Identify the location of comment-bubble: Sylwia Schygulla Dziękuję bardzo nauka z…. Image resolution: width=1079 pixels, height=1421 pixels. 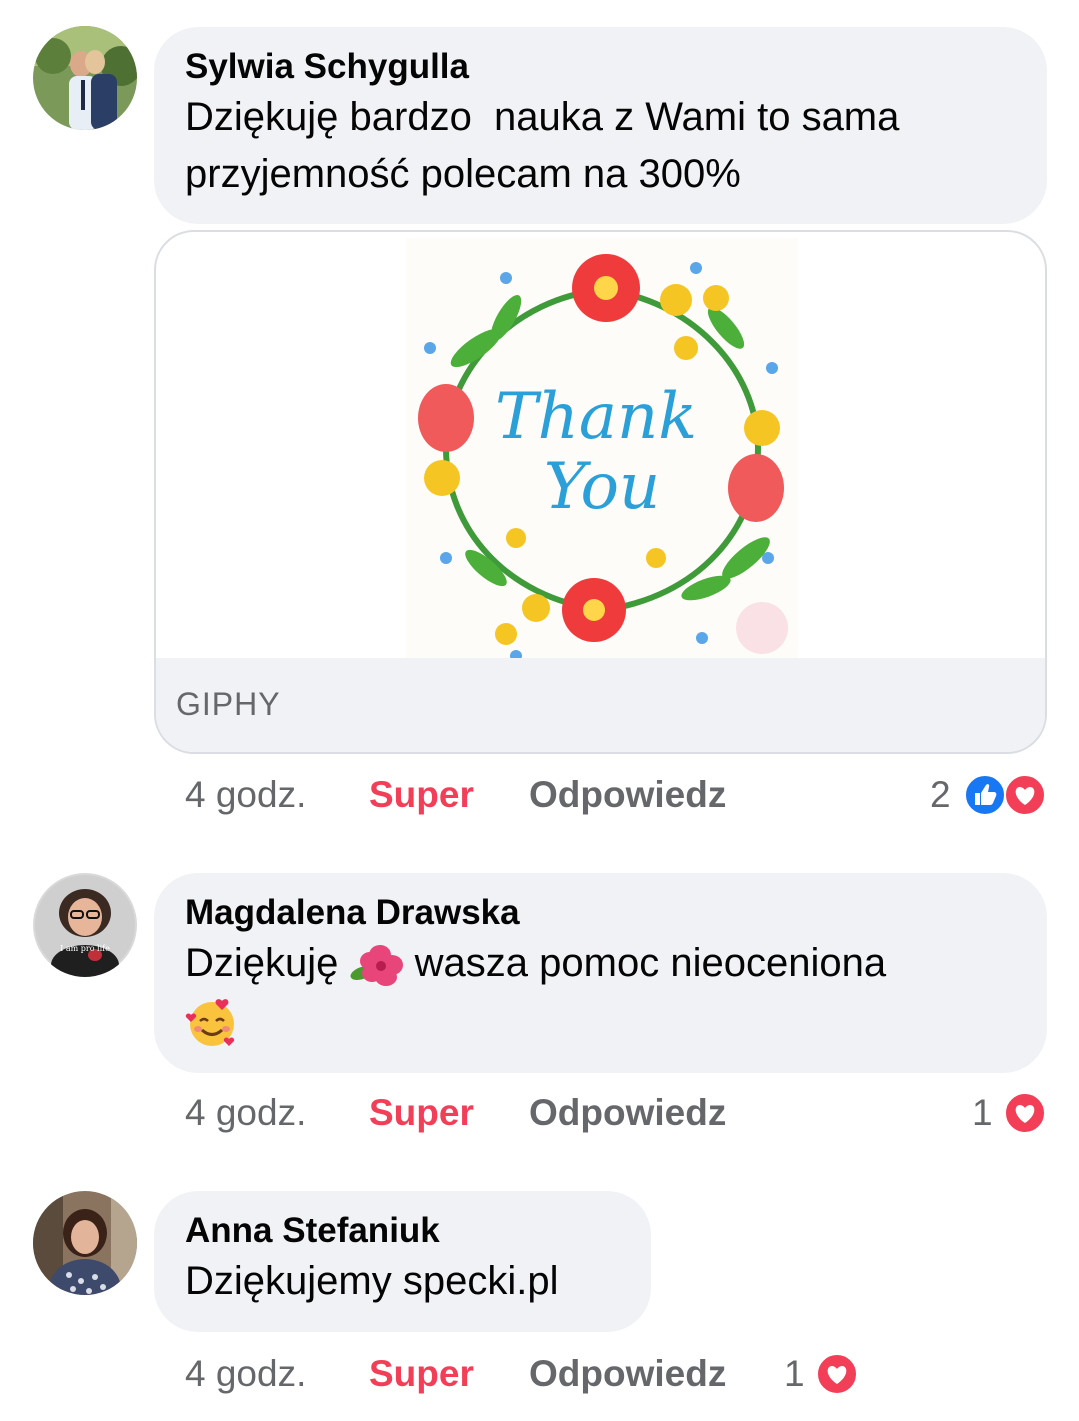
(600, 125).